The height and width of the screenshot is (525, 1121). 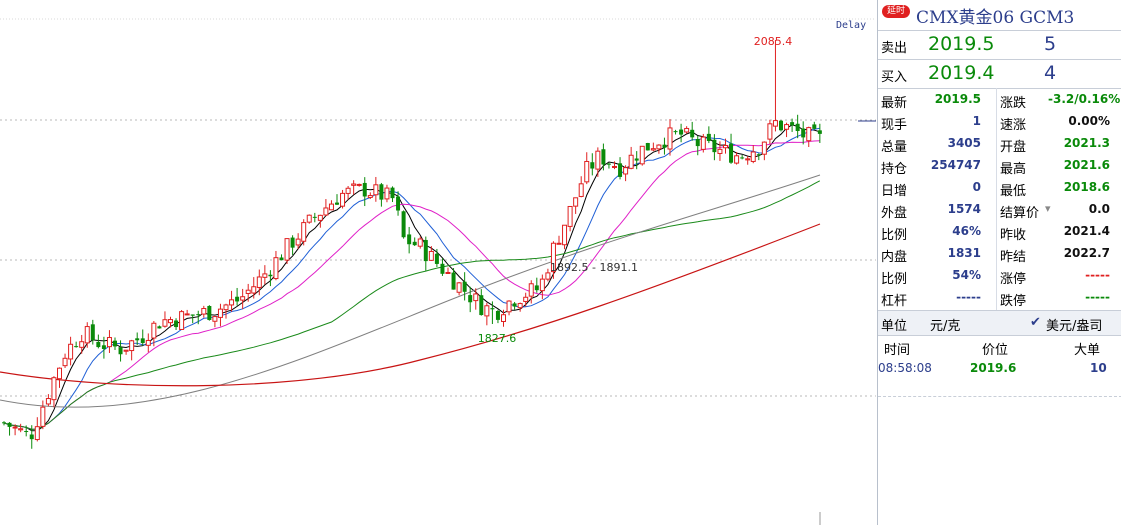 I want to click on quote-right-value: 2021.6, so click(x=1086, y=165).